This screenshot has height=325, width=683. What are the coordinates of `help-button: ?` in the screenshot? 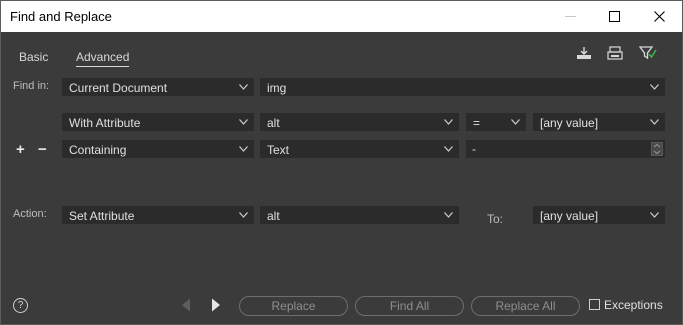 It's located at (20, 305).